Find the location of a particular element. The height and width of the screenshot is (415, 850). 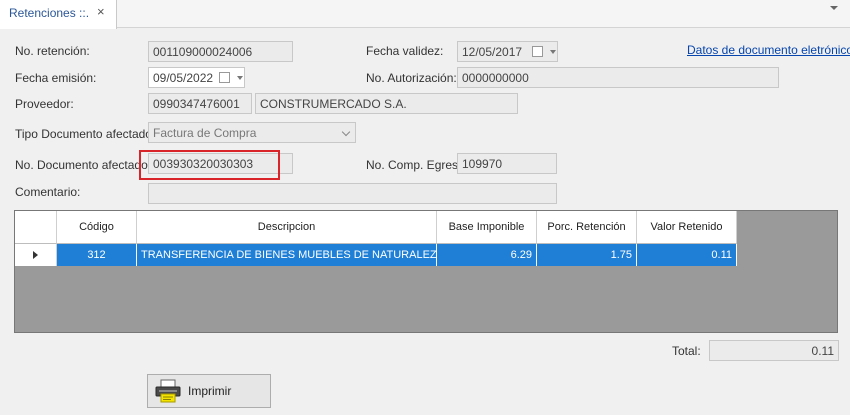

comentario-field is located at coordinates (352, 193).